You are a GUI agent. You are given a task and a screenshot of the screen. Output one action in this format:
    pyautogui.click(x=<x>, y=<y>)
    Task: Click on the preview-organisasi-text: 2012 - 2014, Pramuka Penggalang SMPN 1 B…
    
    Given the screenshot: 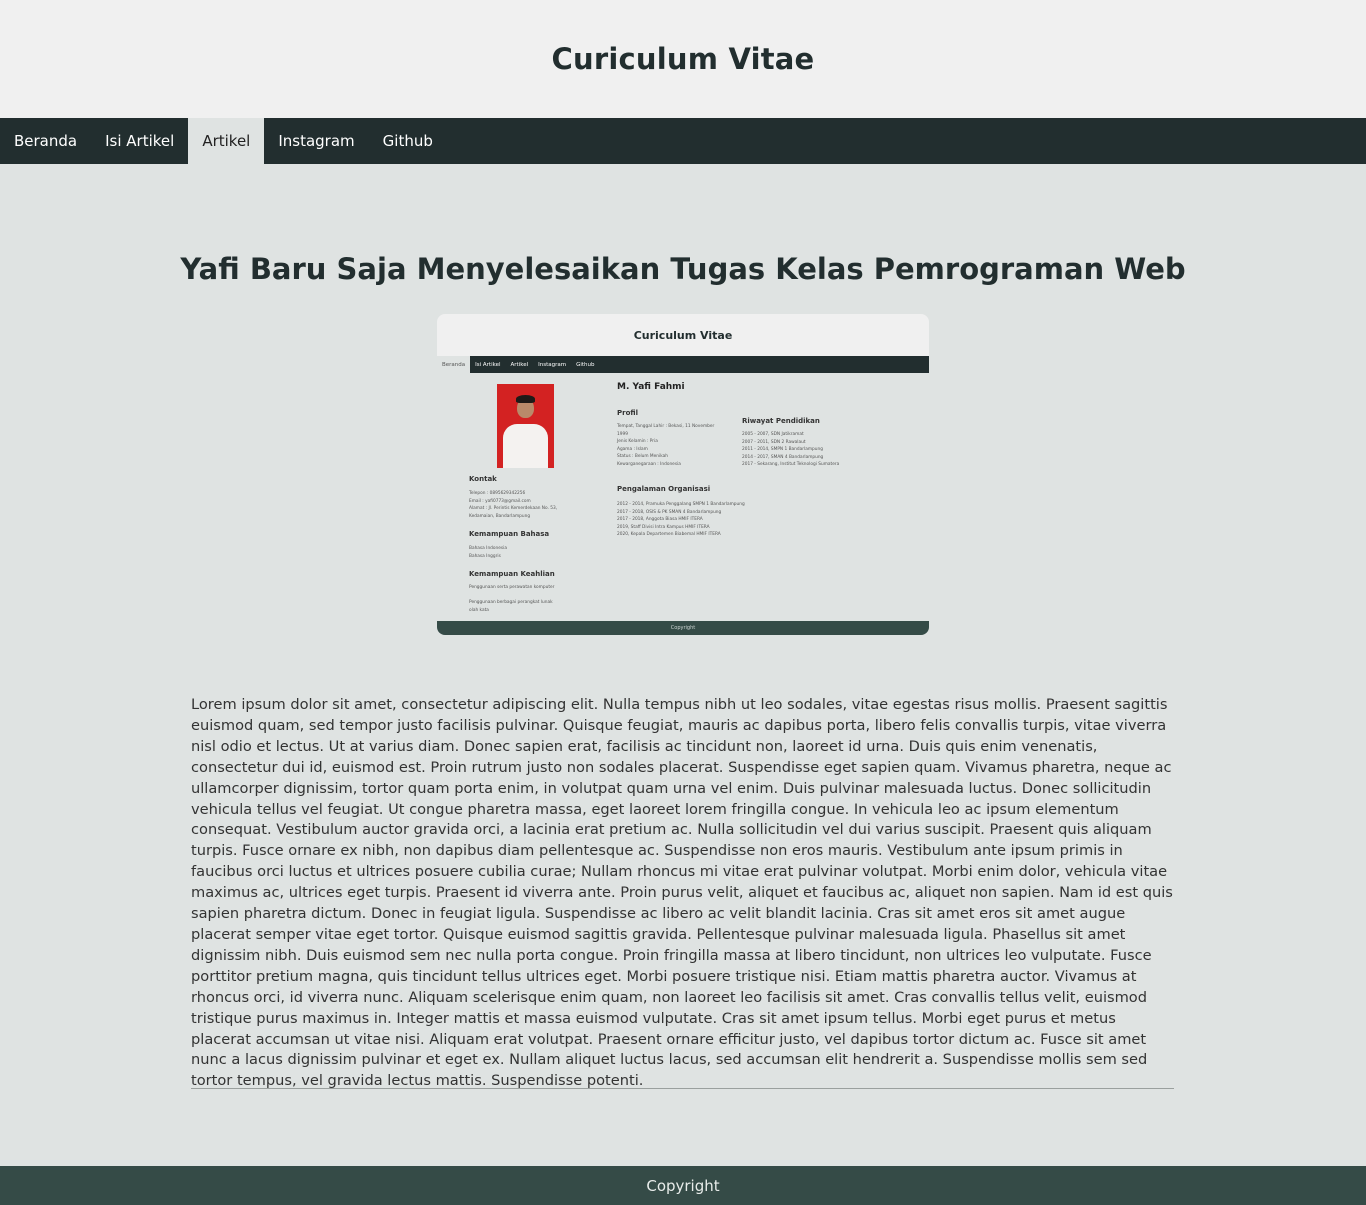 What is the action you would take?
    pyautogui.click(x=681, y=519)
    